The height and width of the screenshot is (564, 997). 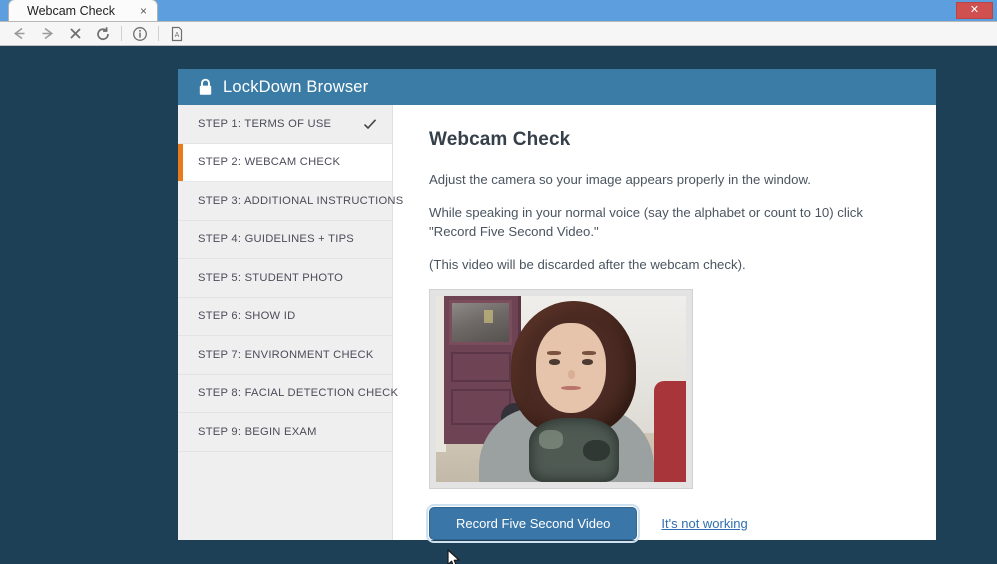 I want to click on sidebar-item-step-8: STEP 8: FACIAL DETECTION CHECK, so click(x=288, y=393).